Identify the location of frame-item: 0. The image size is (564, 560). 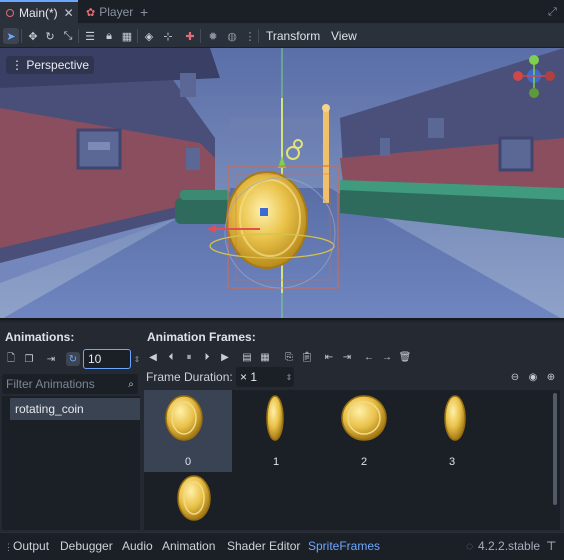
(188, 431).